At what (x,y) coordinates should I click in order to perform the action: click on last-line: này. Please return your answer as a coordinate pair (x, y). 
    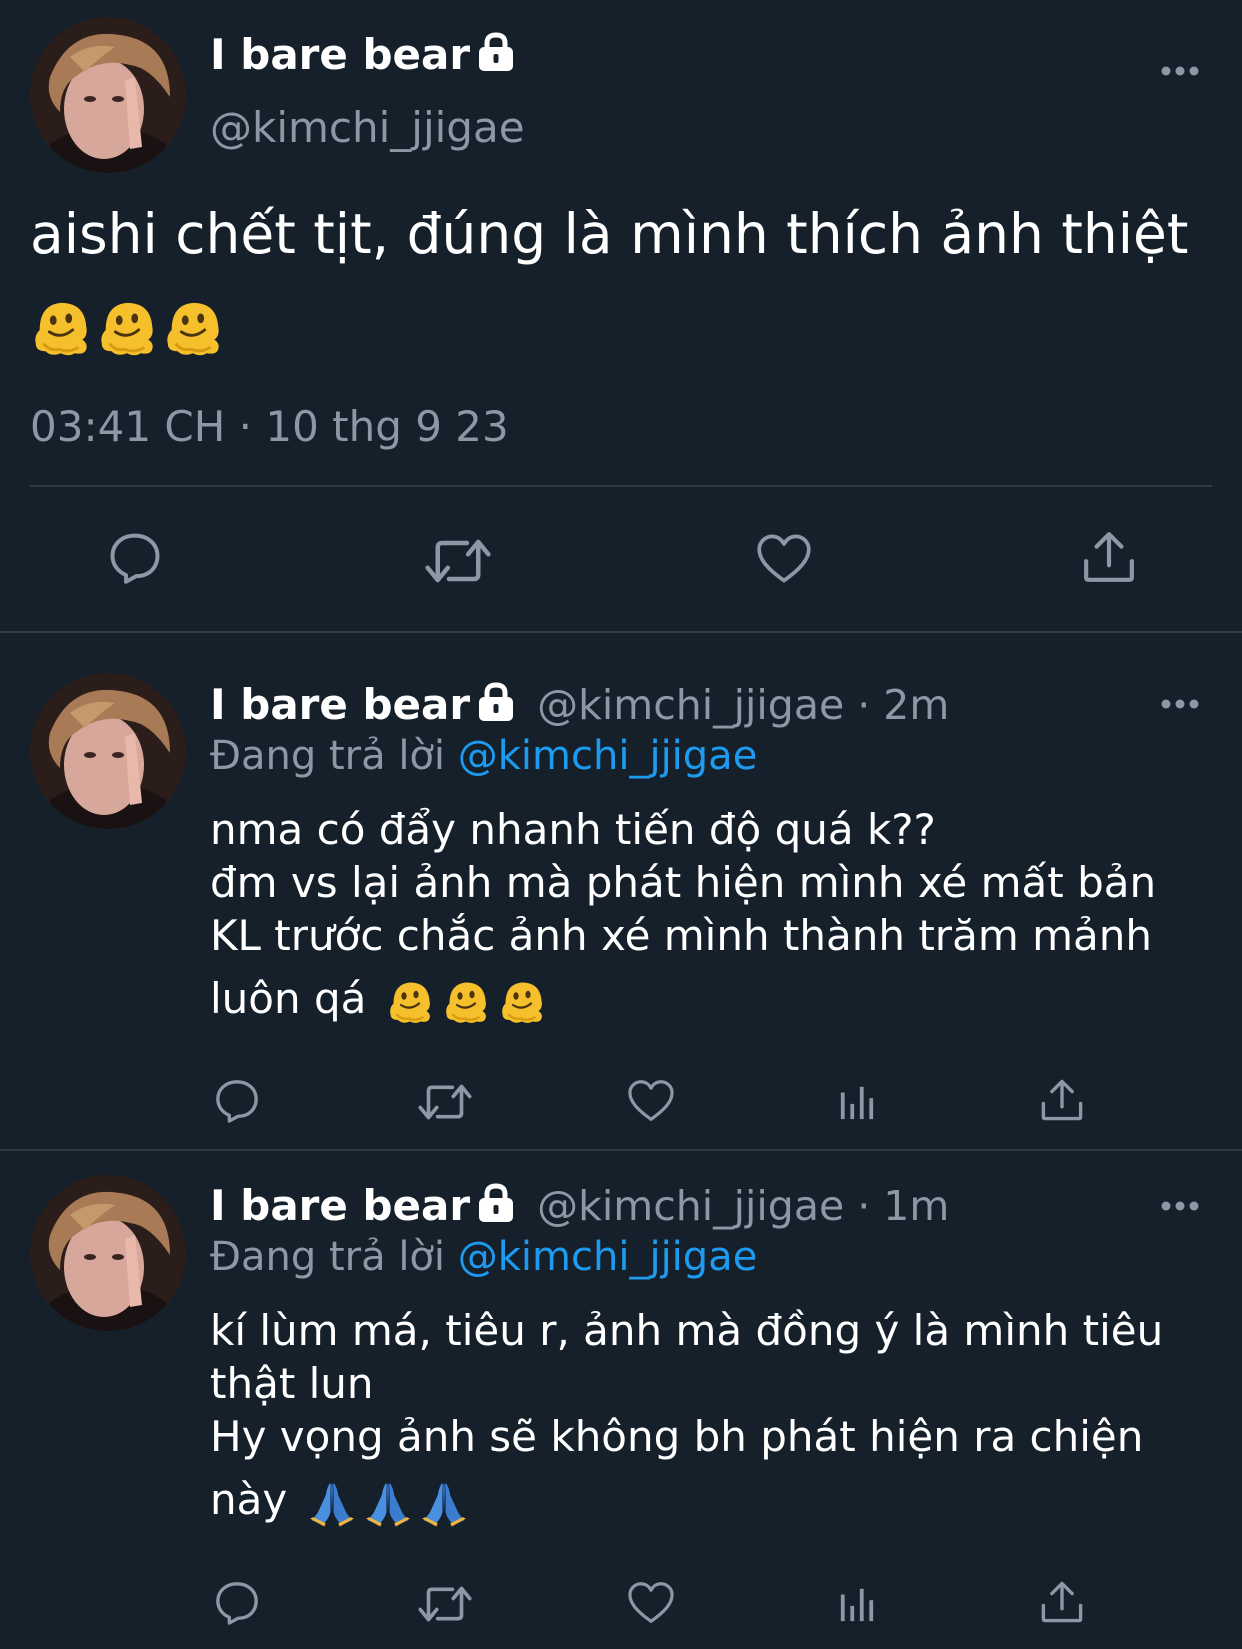
    Looking at the image, I should click on (715, 1500).